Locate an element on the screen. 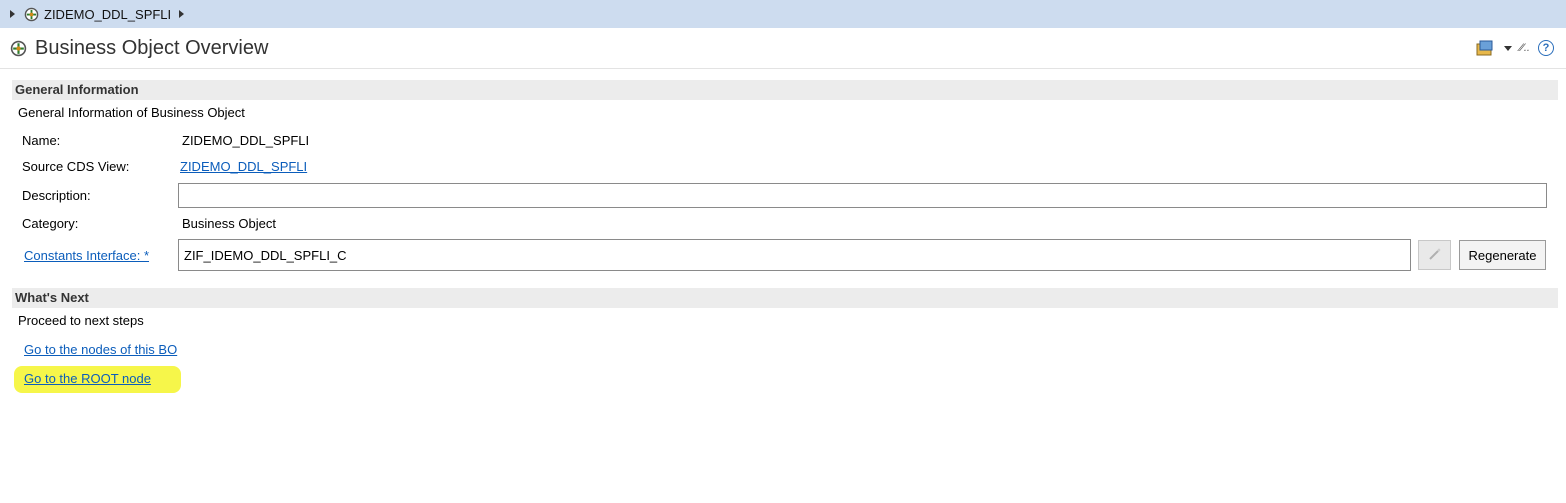  nodes-of-bo-link: Go to the nodes of this BO is located at coordinates (100, 349).